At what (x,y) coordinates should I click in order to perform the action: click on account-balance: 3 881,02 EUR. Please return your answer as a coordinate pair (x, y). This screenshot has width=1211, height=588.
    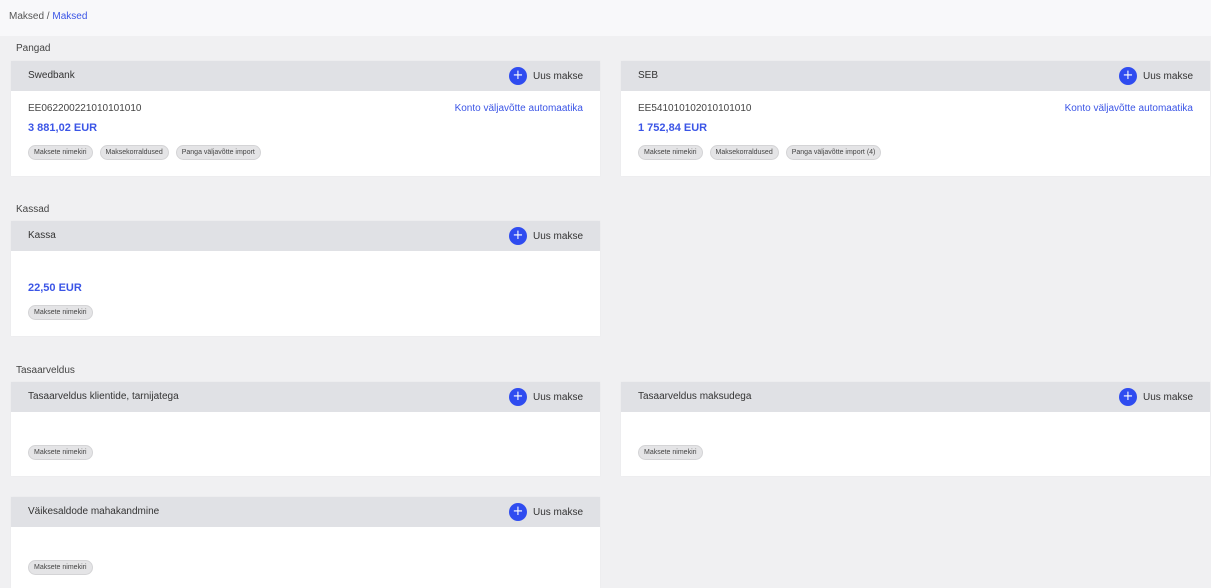
    Looking at the image, I should click on (63, 128).